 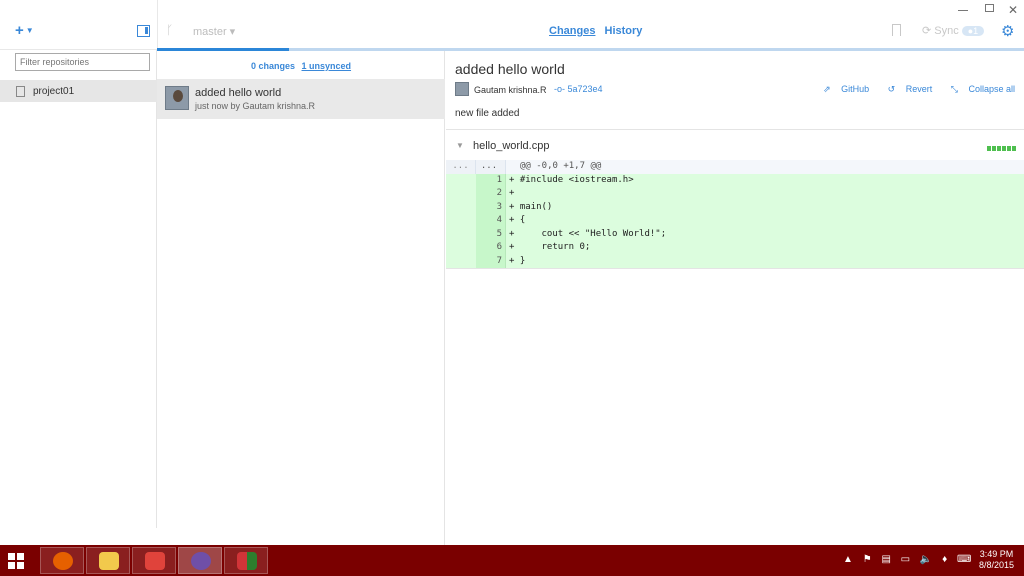 What do you see at coordinates (512, 560) in the screenshot?
I see `taskbar: ▲ ⚑ ▤ ▭ 🔈 ♦ ⌨ 3:49 PM 8/8/2015` at bounding box center [512, 560].